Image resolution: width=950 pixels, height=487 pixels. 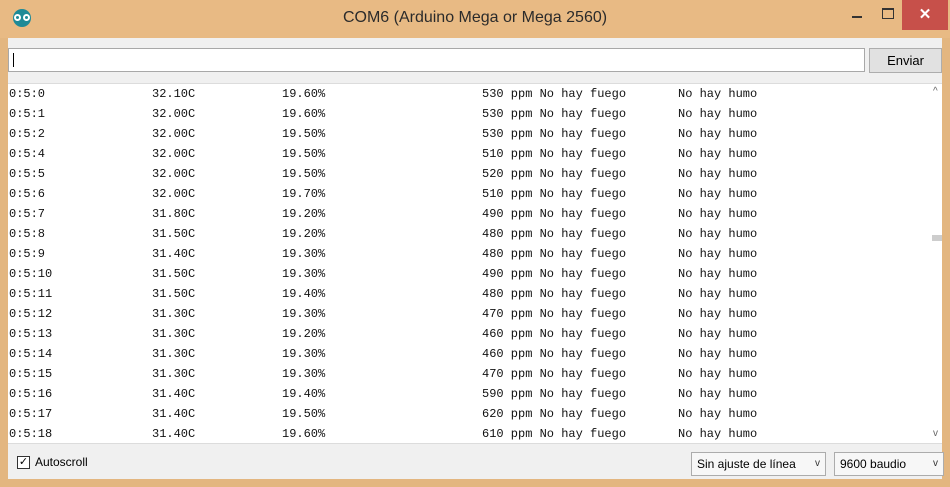 I want to click on title-bar: COM6 (Arduino Mega or Mega 2560) ✕, so click(x=475, y=19).